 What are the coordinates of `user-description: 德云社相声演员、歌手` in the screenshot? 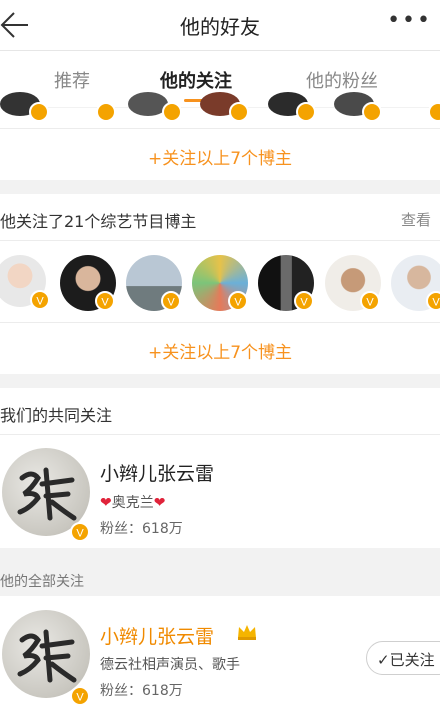 It's located at (170, 665).